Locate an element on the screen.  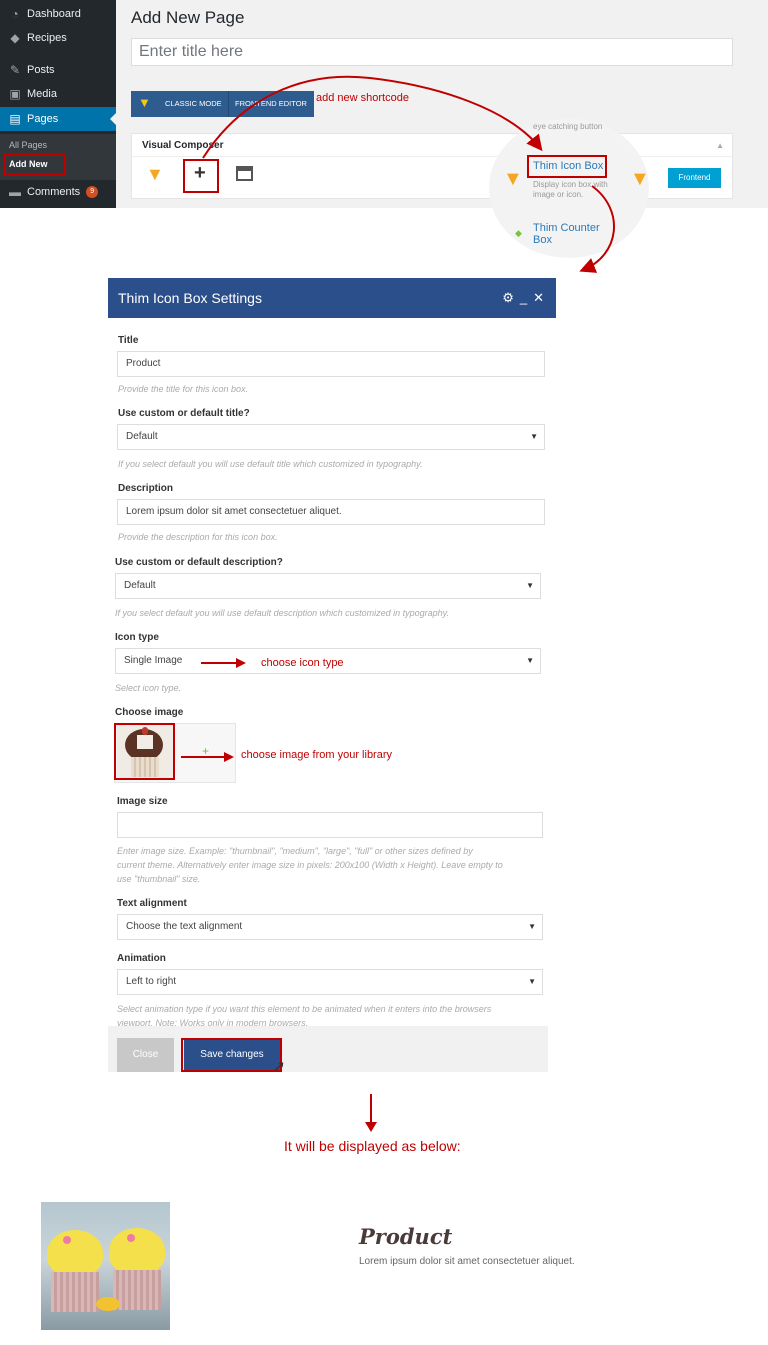
cupcakes-image is located at coordinates (105, 1266).